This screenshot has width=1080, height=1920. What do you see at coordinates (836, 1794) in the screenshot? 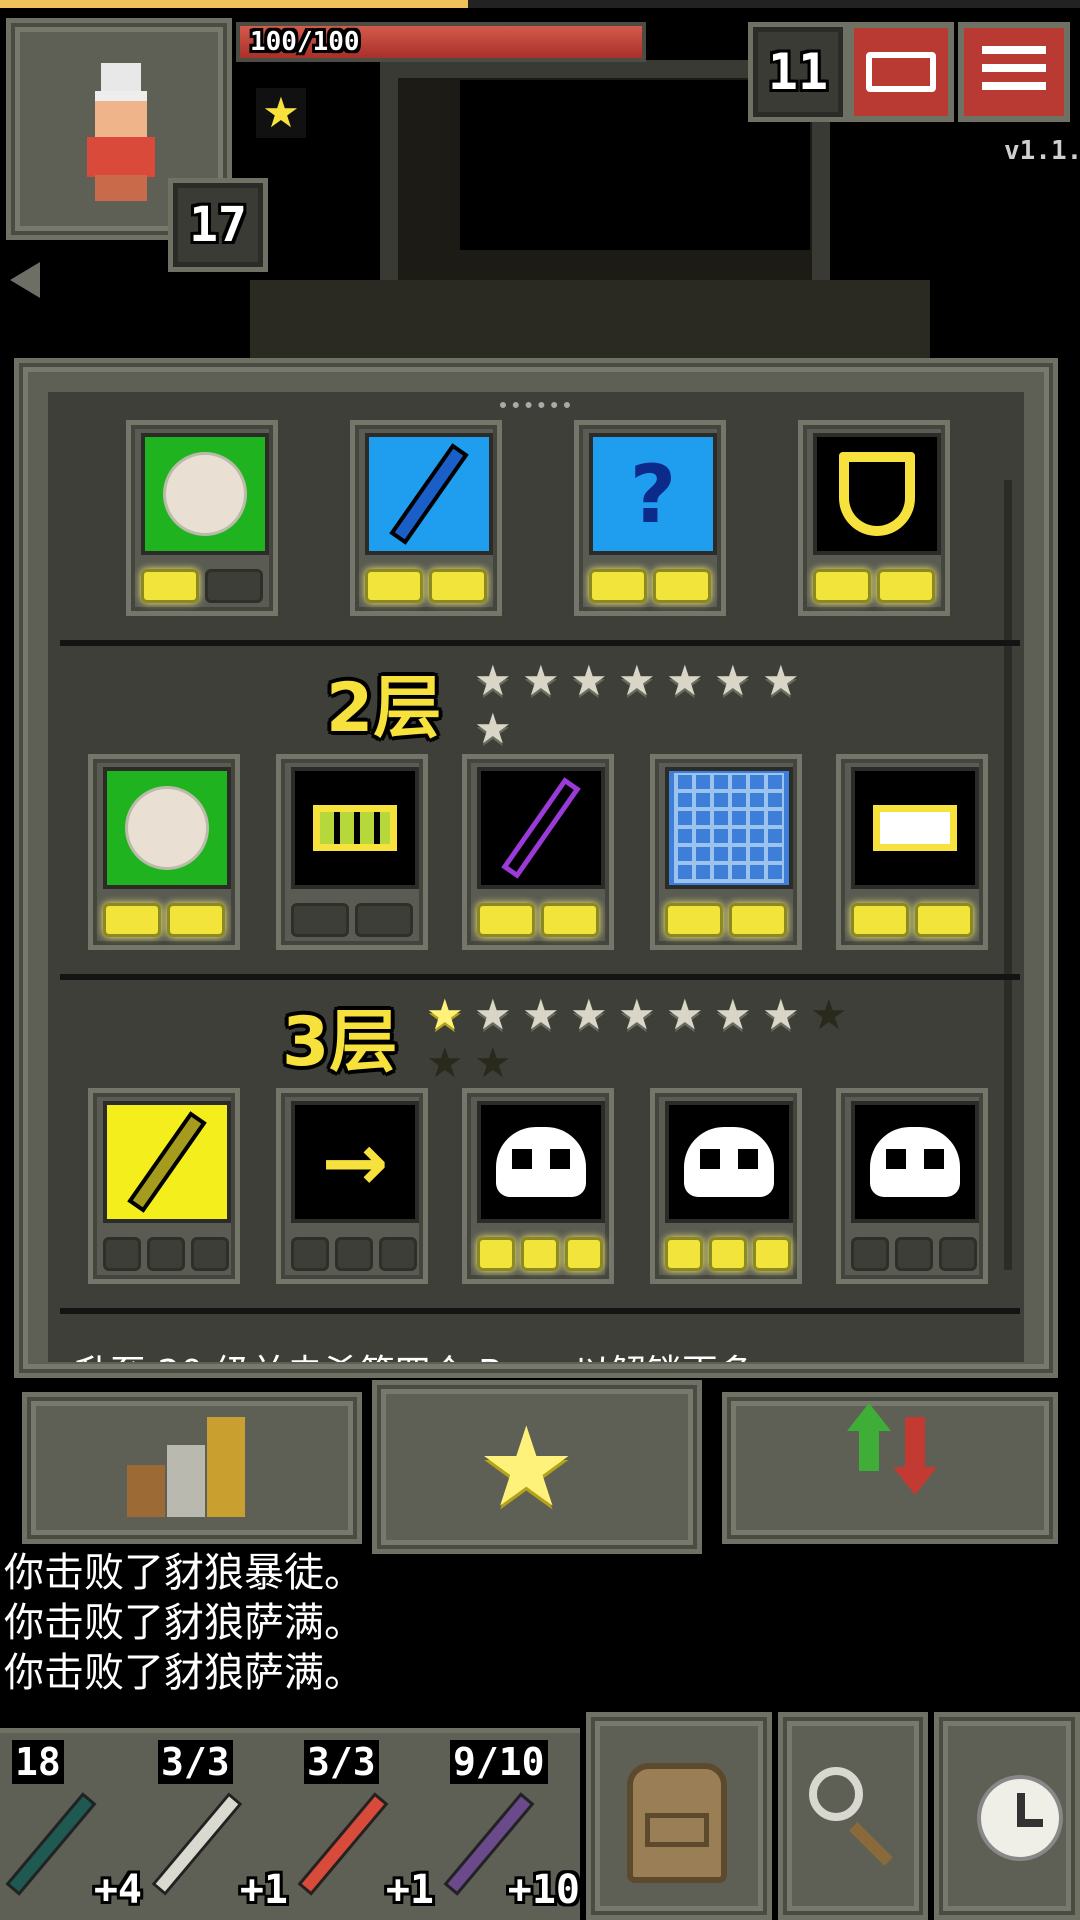
I see `search-icon` at bounding box center [836, 1794].